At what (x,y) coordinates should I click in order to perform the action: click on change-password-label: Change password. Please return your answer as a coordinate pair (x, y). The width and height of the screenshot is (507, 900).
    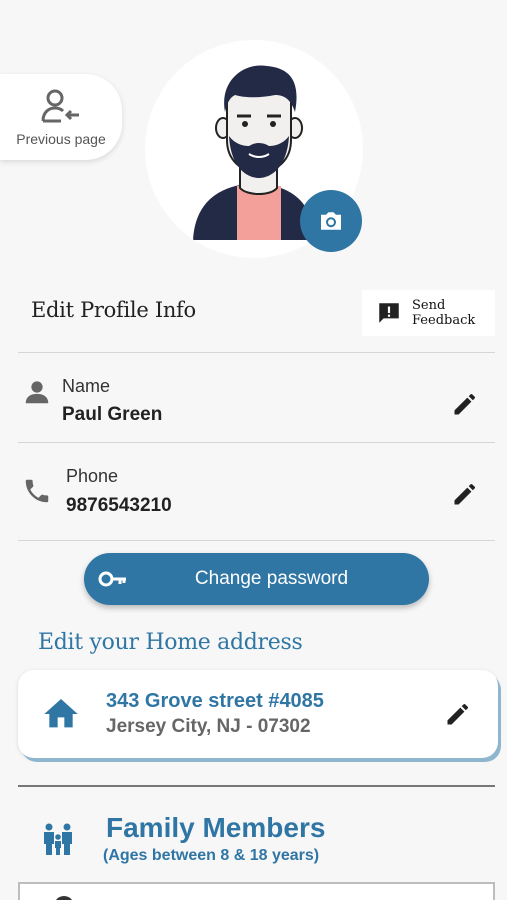
    Looking at the image, I should click on (271, 578).